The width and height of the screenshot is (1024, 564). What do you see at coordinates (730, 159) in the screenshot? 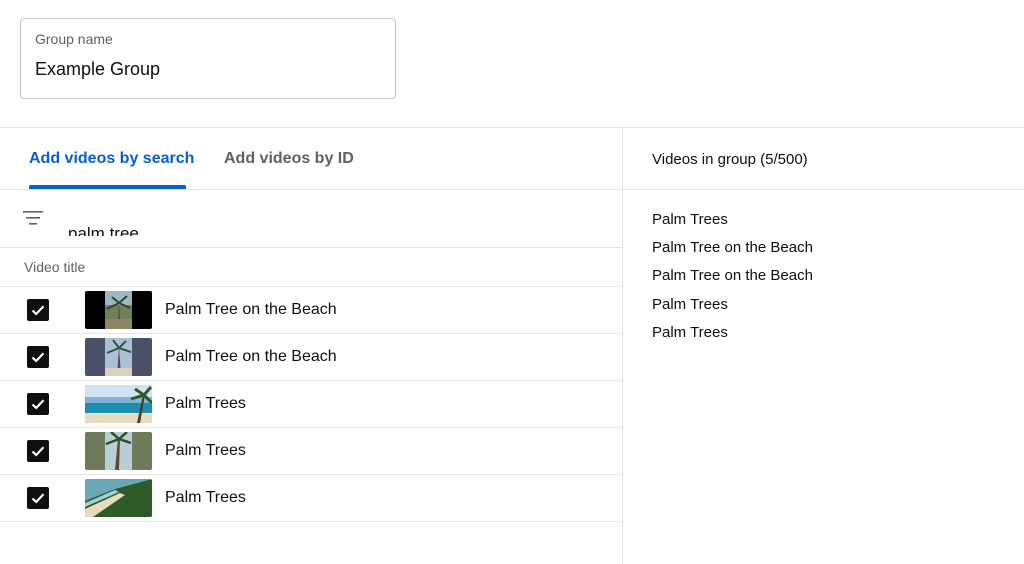
I see `group-videos-header: Videos in group (5/500)` at bounding box center [730, 159].